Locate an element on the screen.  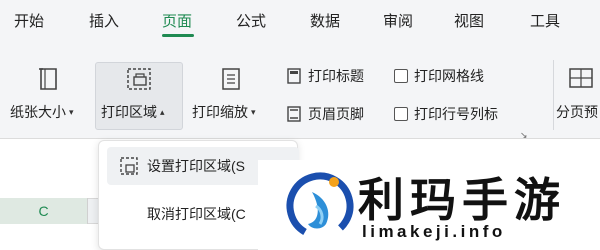
print-titles-label: 打印标题 is located at coordinates (336, 76).